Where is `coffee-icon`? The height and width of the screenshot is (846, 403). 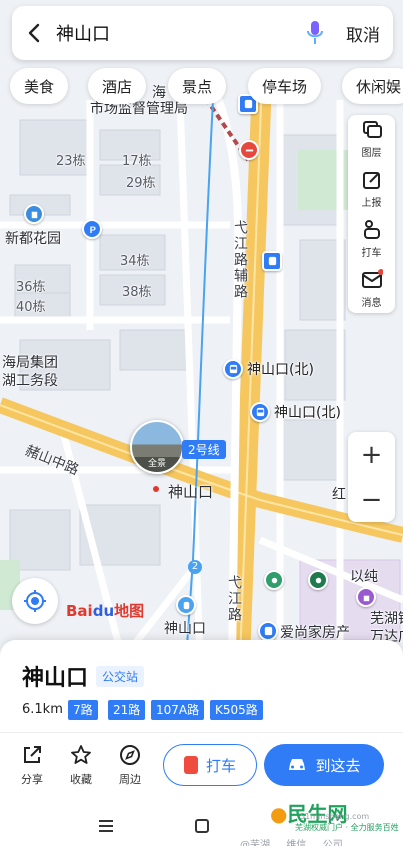
coffee-icon is located at coordinates (318, 580).